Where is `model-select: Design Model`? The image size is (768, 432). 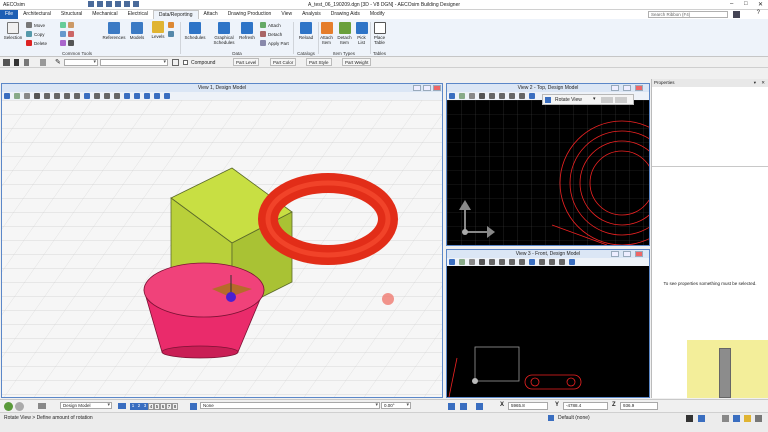 model-select: Design Model is located at coordinates (86, 405).